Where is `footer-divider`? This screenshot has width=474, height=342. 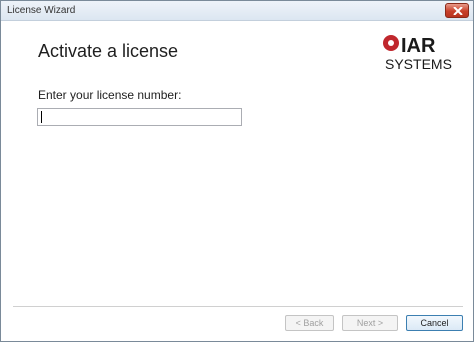 footer-divider is located at coordinates (238, 306).